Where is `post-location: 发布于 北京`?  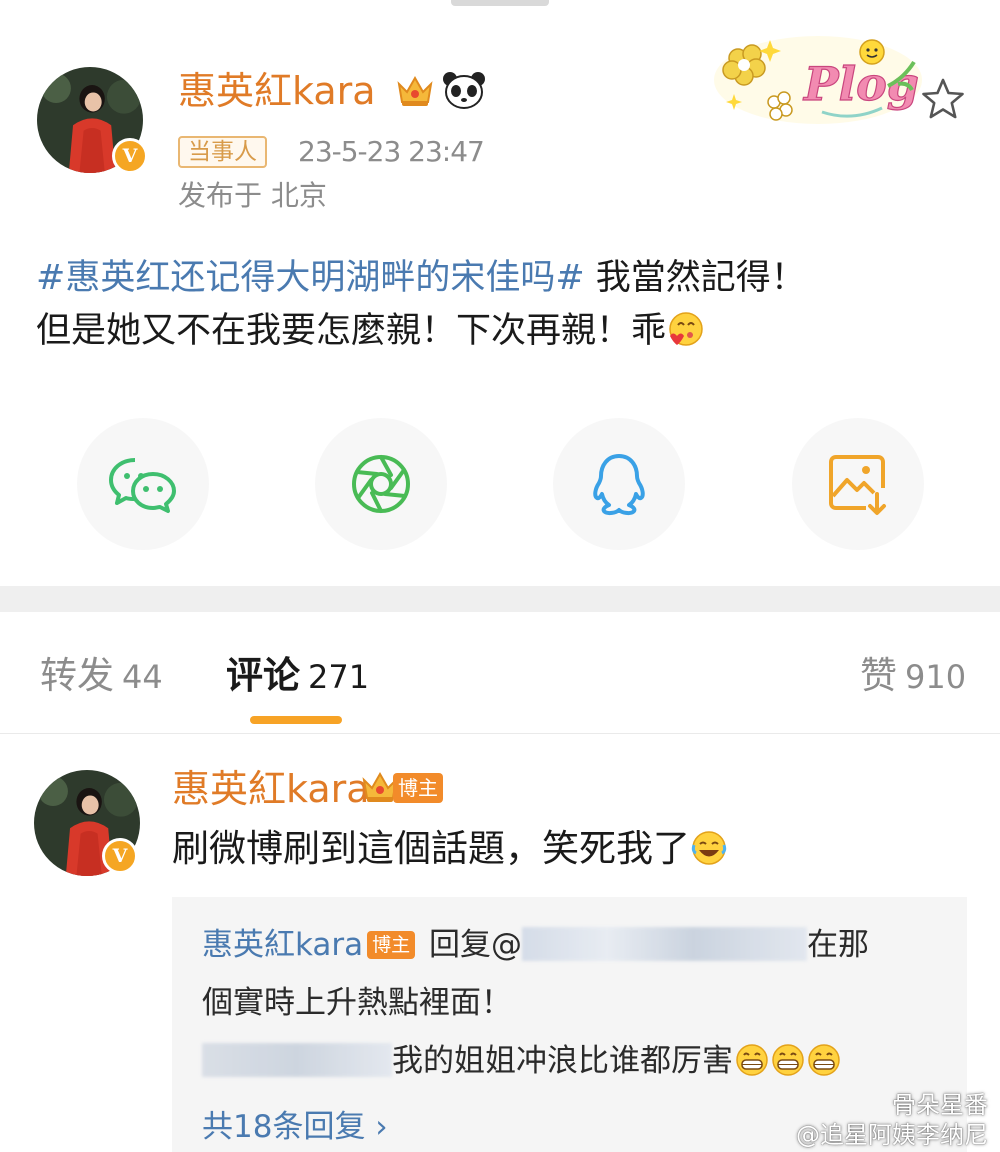
post-location: 发布于 北京 is located at coordinates (252, 195).